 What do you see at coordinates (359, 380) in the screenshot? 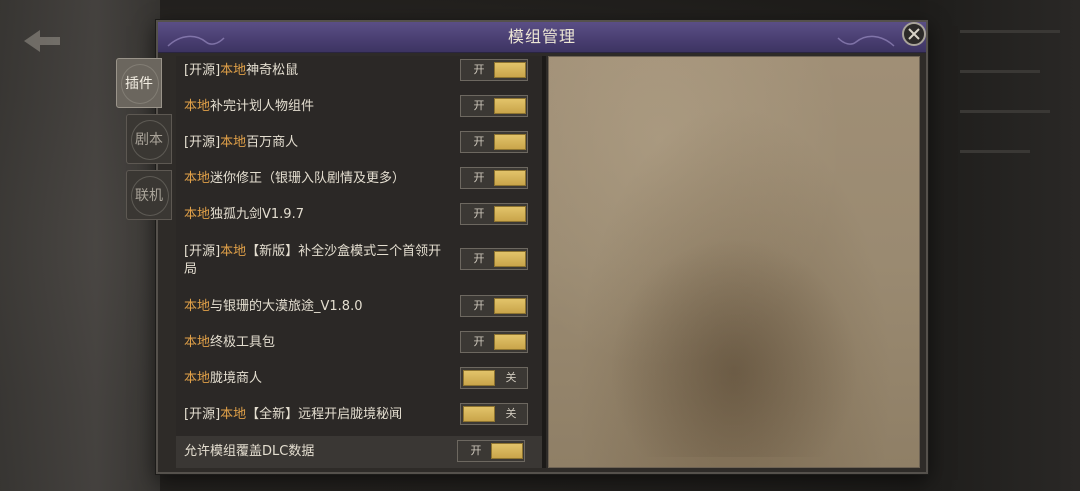
I see `mod-row: 本地胧境商人 关` at bounding box center [359, 380].